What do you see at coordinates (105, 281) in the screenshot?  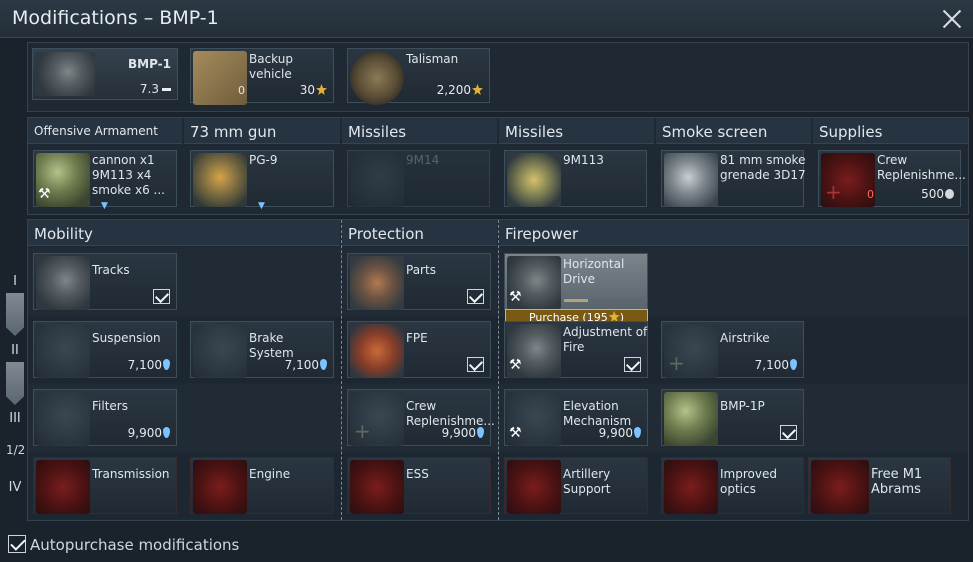 I see `mod-tracks: Tracks` at bounding box center [105, 281].